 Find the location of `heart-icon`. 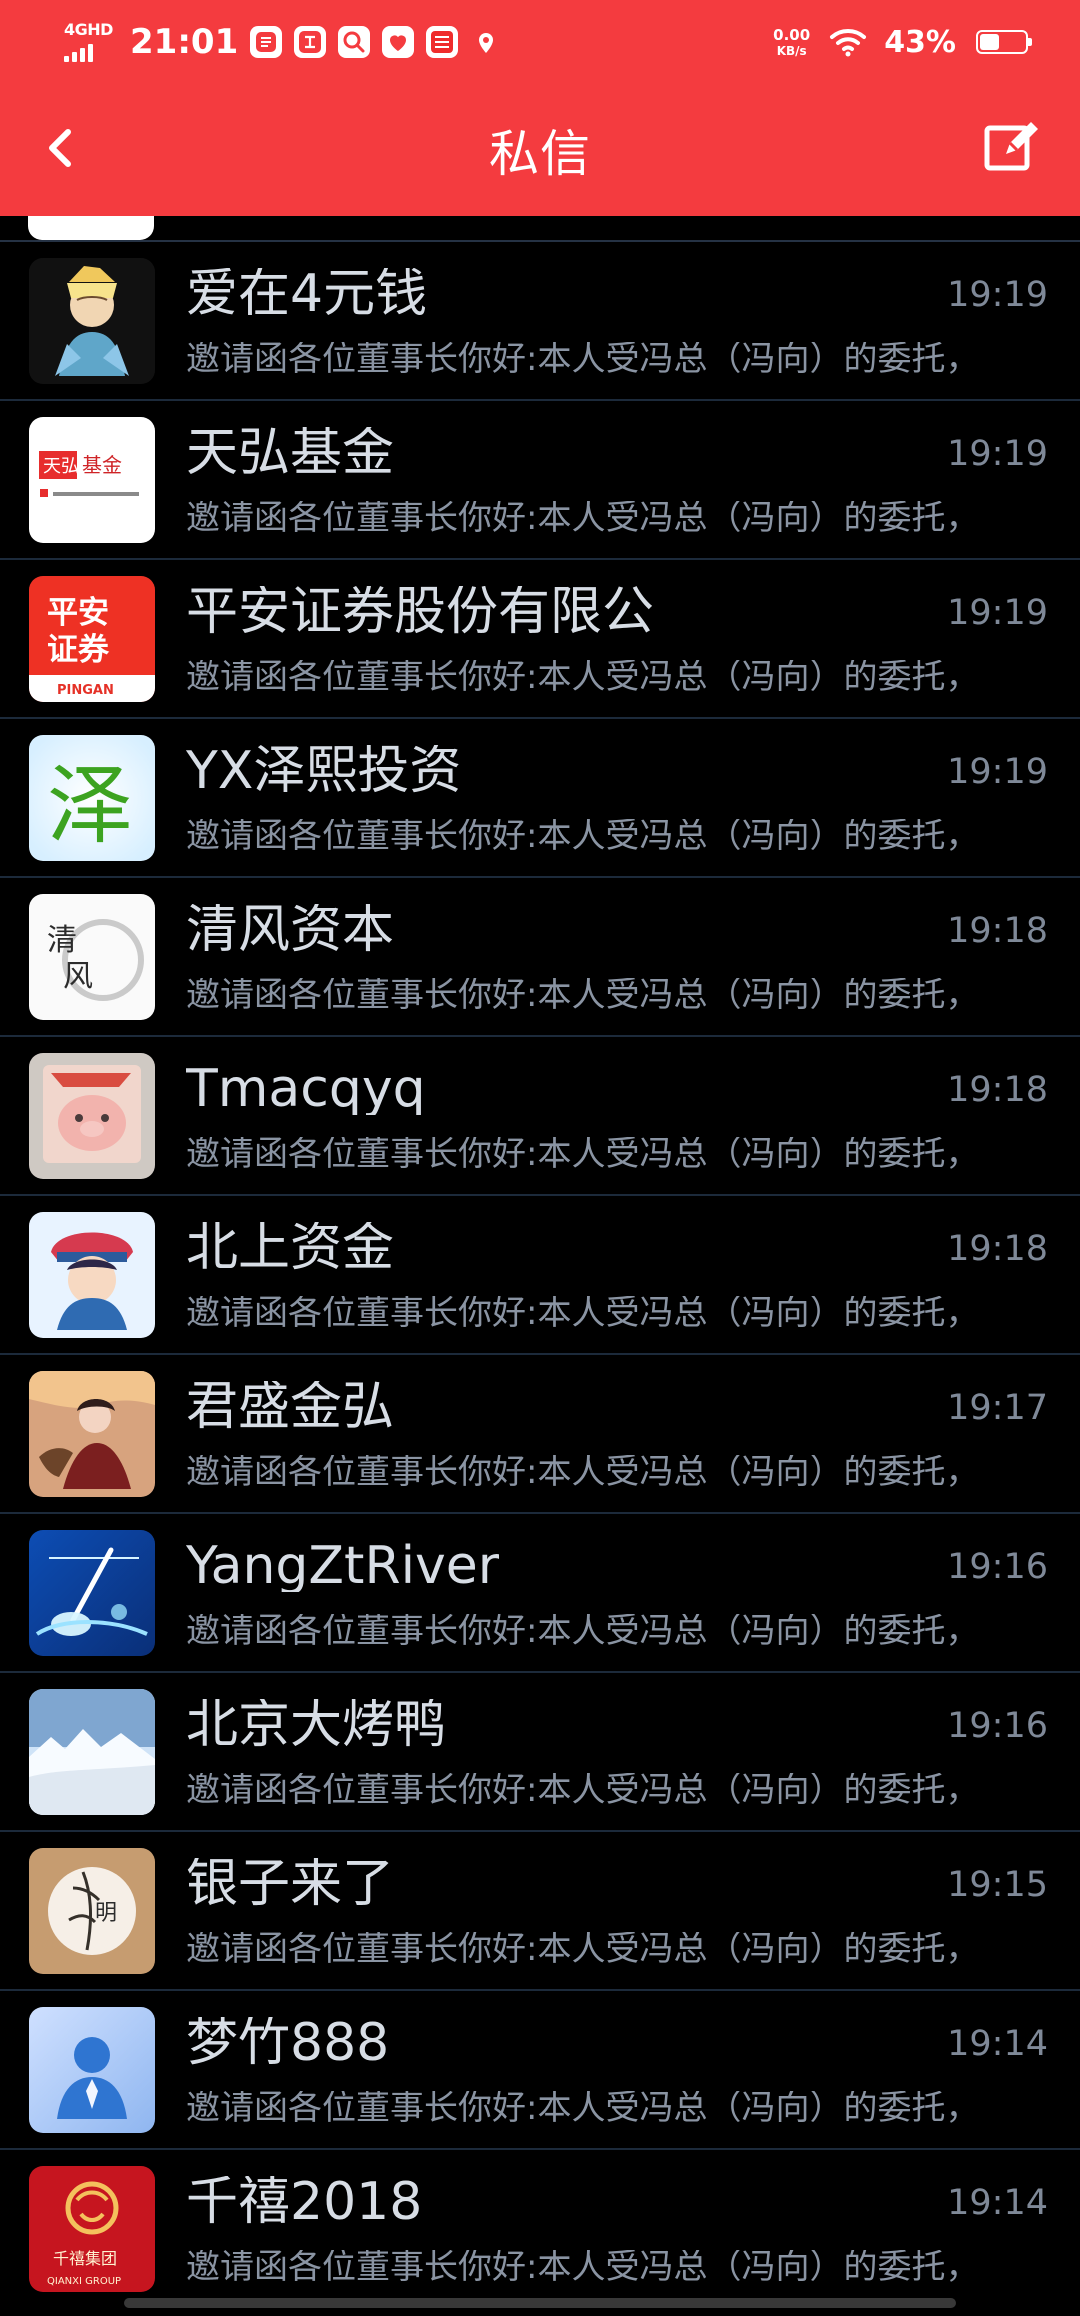

heart-icon is located at coordinates (398, 42).